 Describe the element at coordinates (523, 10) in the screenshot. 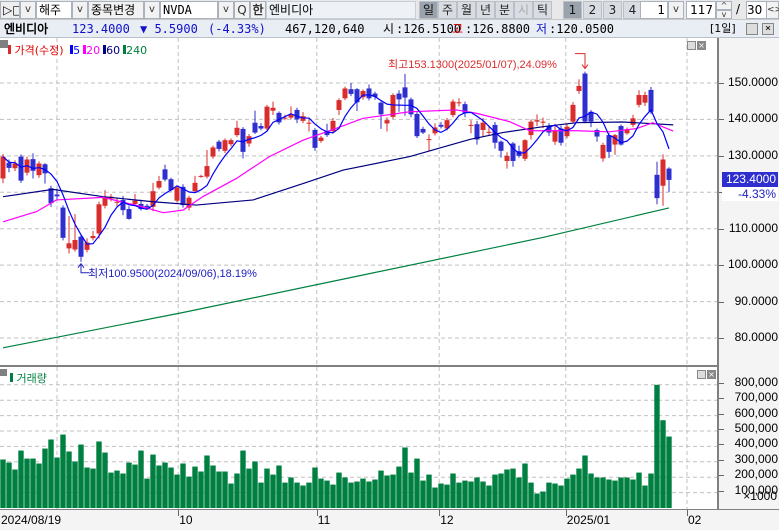

I see `tab-period-5: 시` at that location.